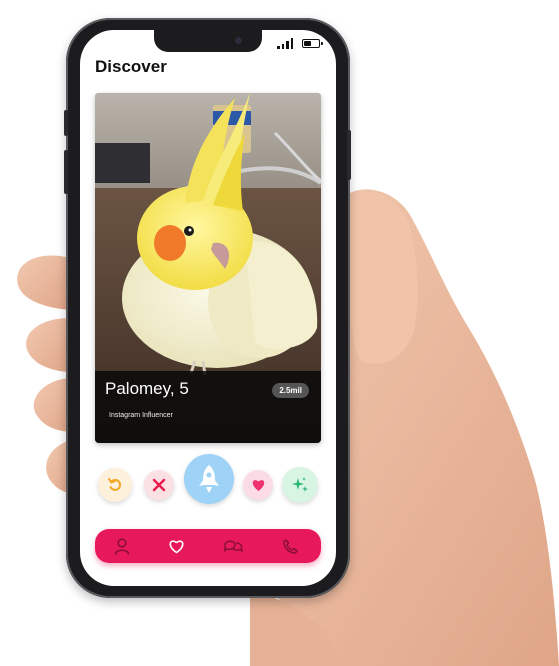 This screenshot has width=559, height=666. I want to click on boost-button, so click(209, 479).